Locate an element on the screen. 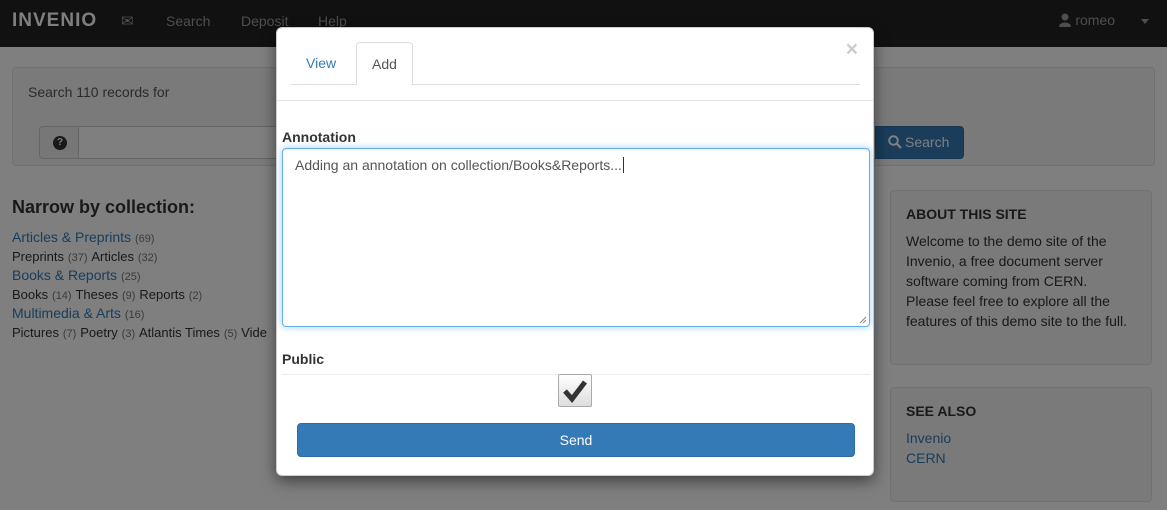  tab-view: View is located at coordinates (321, 63).